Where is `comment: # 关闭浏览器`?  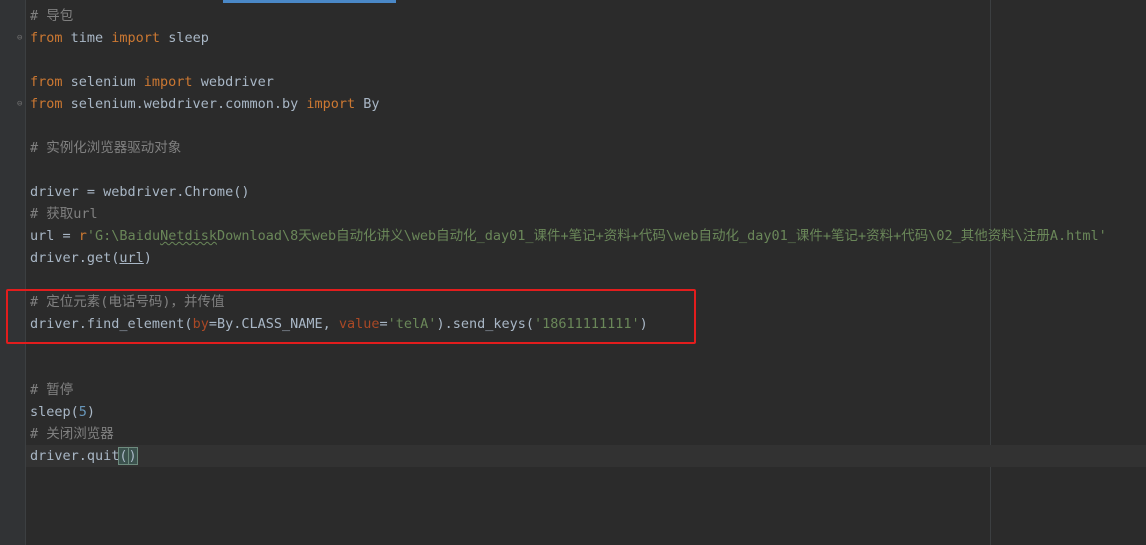
comment: # 关闭浏览器 is located at coordinates (72, 434).